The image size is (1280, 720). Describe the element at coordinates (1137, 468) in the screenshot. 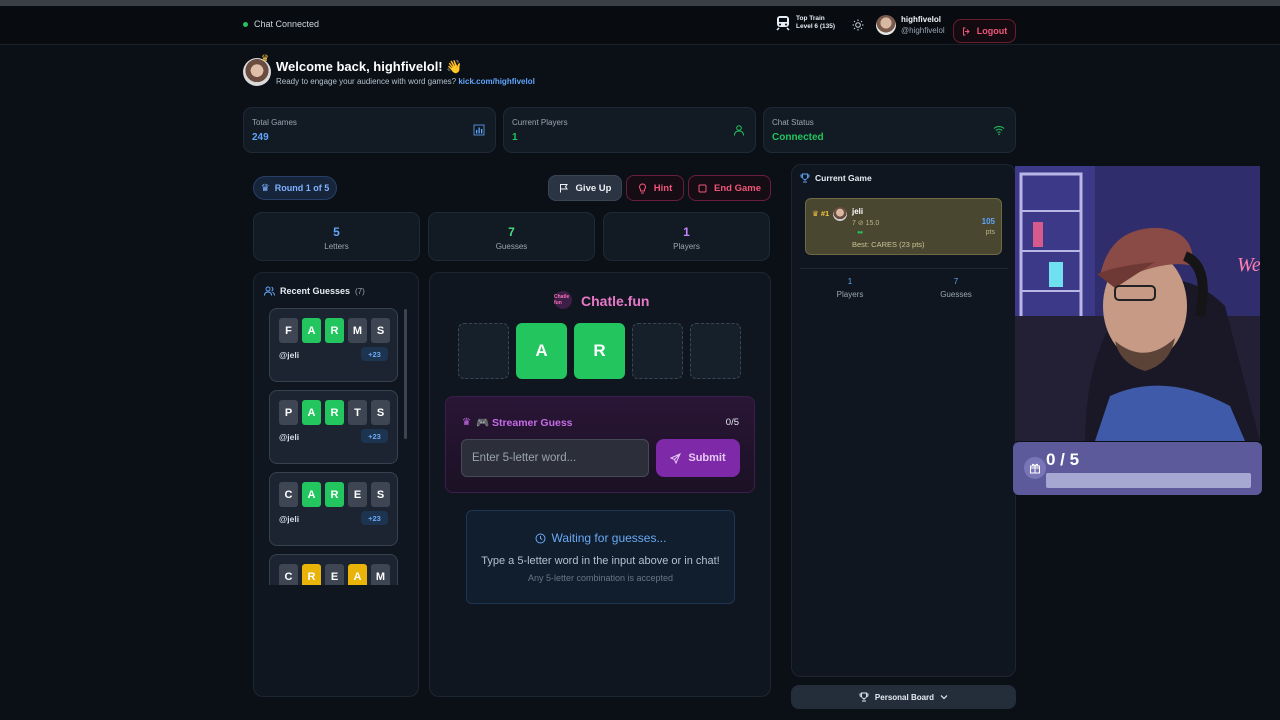

I see `stream-goal-overlay: 0 / 5` at that location.